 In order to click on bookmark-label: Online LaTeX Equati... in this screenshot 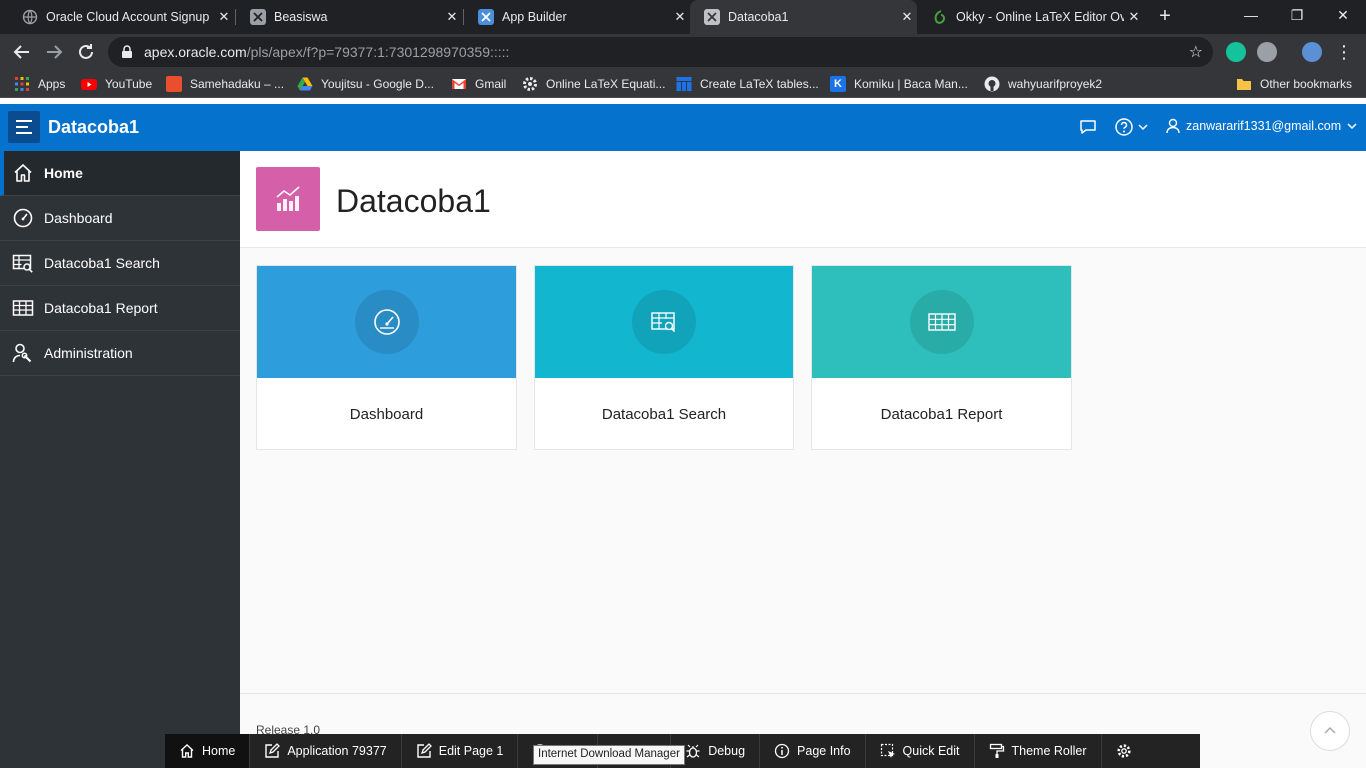, I will do `click(606, 84)`.